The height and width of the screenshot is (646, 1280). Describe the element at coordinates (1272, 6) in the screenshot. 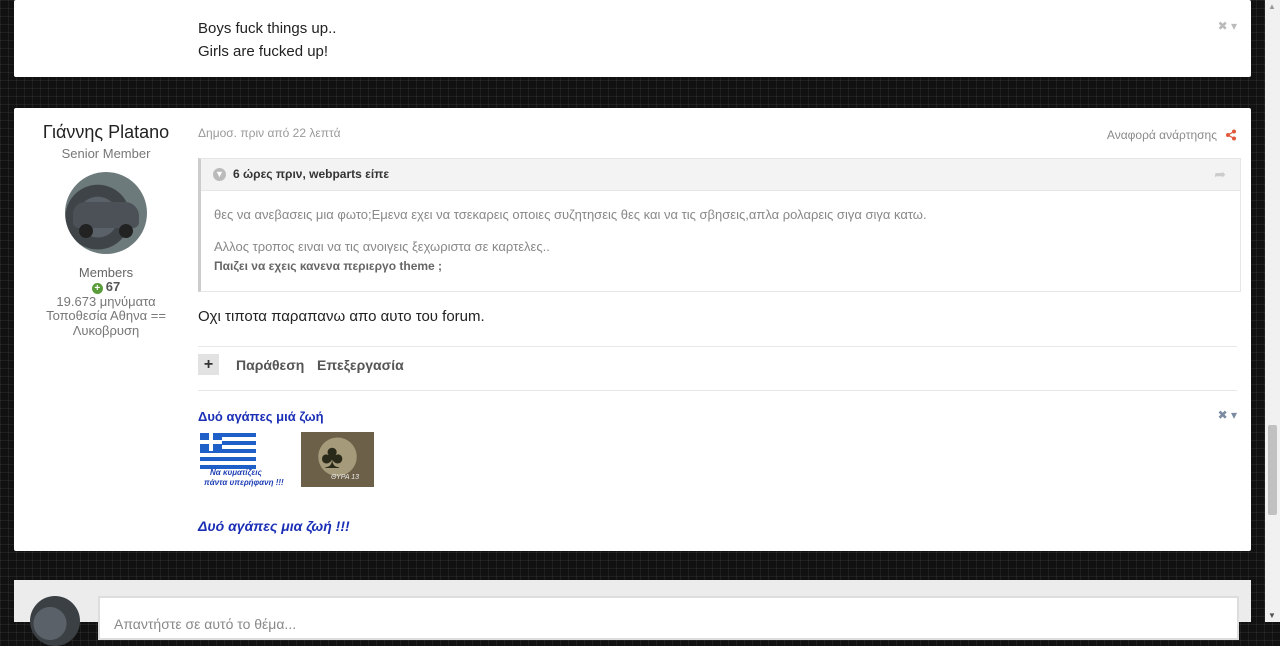

I see `scroll-up-icon: ▲` at that location.